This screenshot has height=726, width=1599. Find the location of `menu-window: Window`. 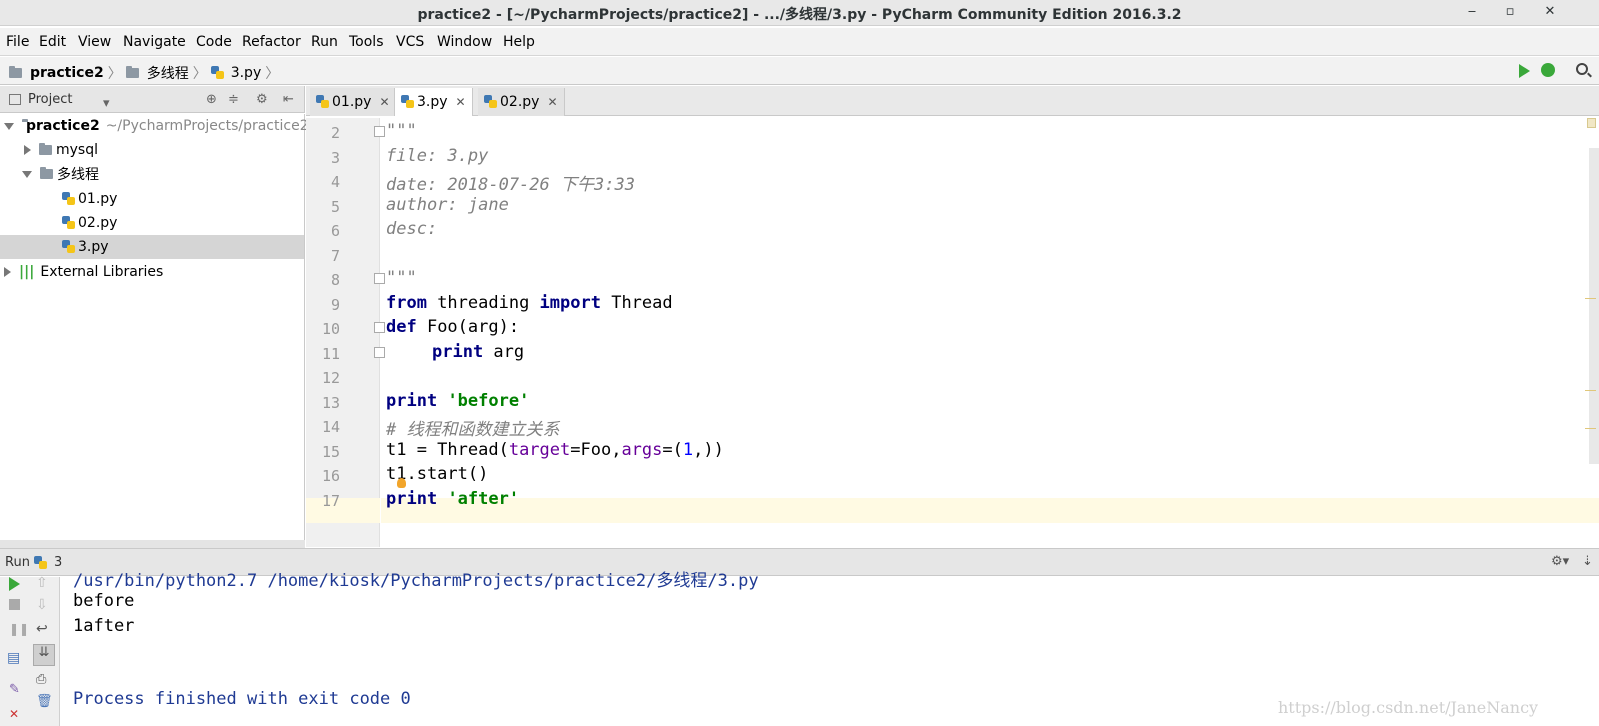

menu-window: Window is located at coordinates (464, 42).